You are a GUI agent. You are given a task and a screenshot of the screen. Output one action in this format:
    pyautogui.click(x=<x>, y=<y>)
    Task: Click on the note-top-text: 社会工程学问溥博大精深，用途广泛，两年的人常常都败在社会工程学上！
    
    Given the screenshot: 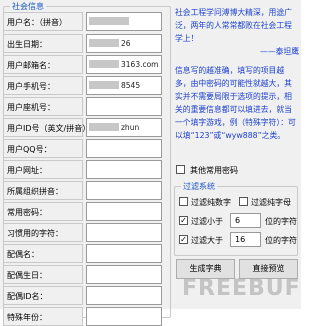 What is the action you would take?
    pyautogui.click(x=233, y=25)
    